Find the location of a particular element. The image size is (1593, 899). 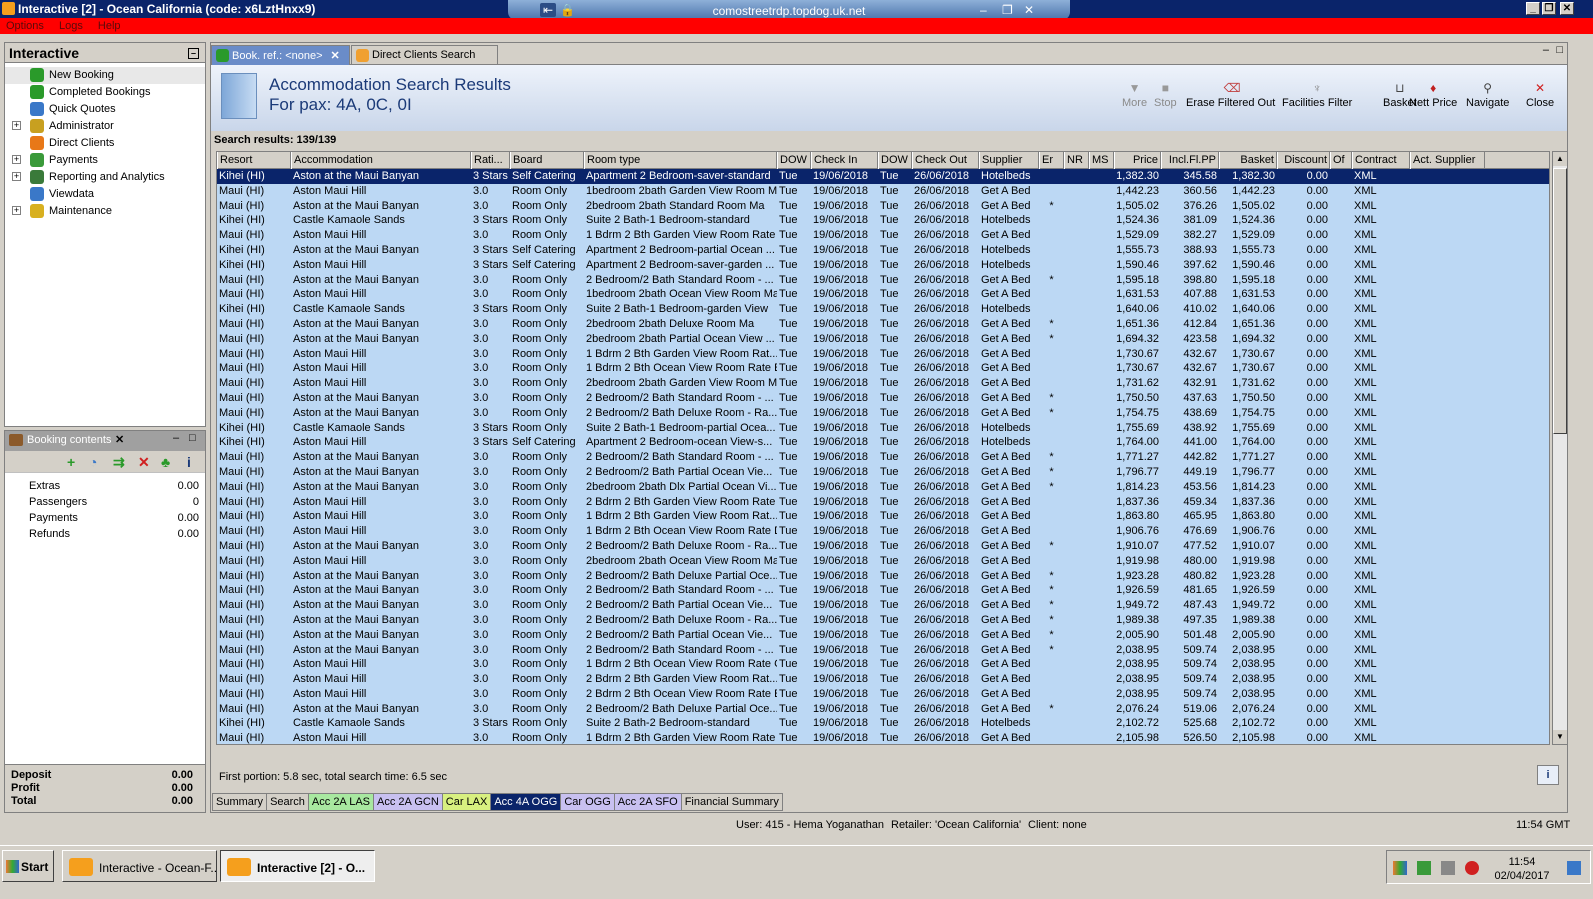

nav-item-3: + Administrator is located at coordinates (105, 126).